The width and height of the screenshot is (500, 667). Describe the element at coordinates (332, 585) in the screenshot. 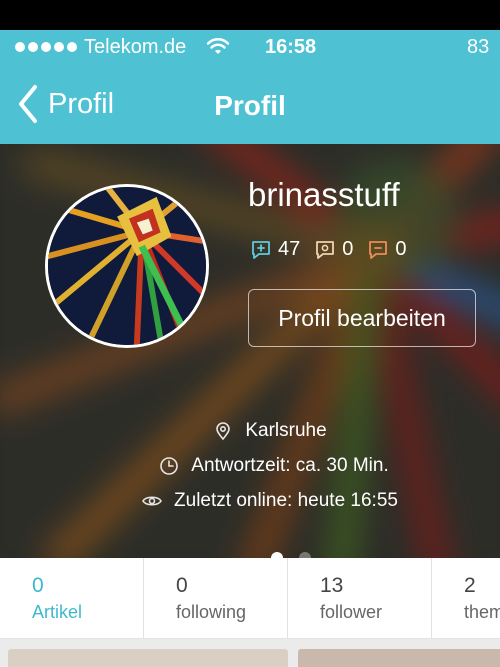

I see `tab-followers-count: 13` at that location.